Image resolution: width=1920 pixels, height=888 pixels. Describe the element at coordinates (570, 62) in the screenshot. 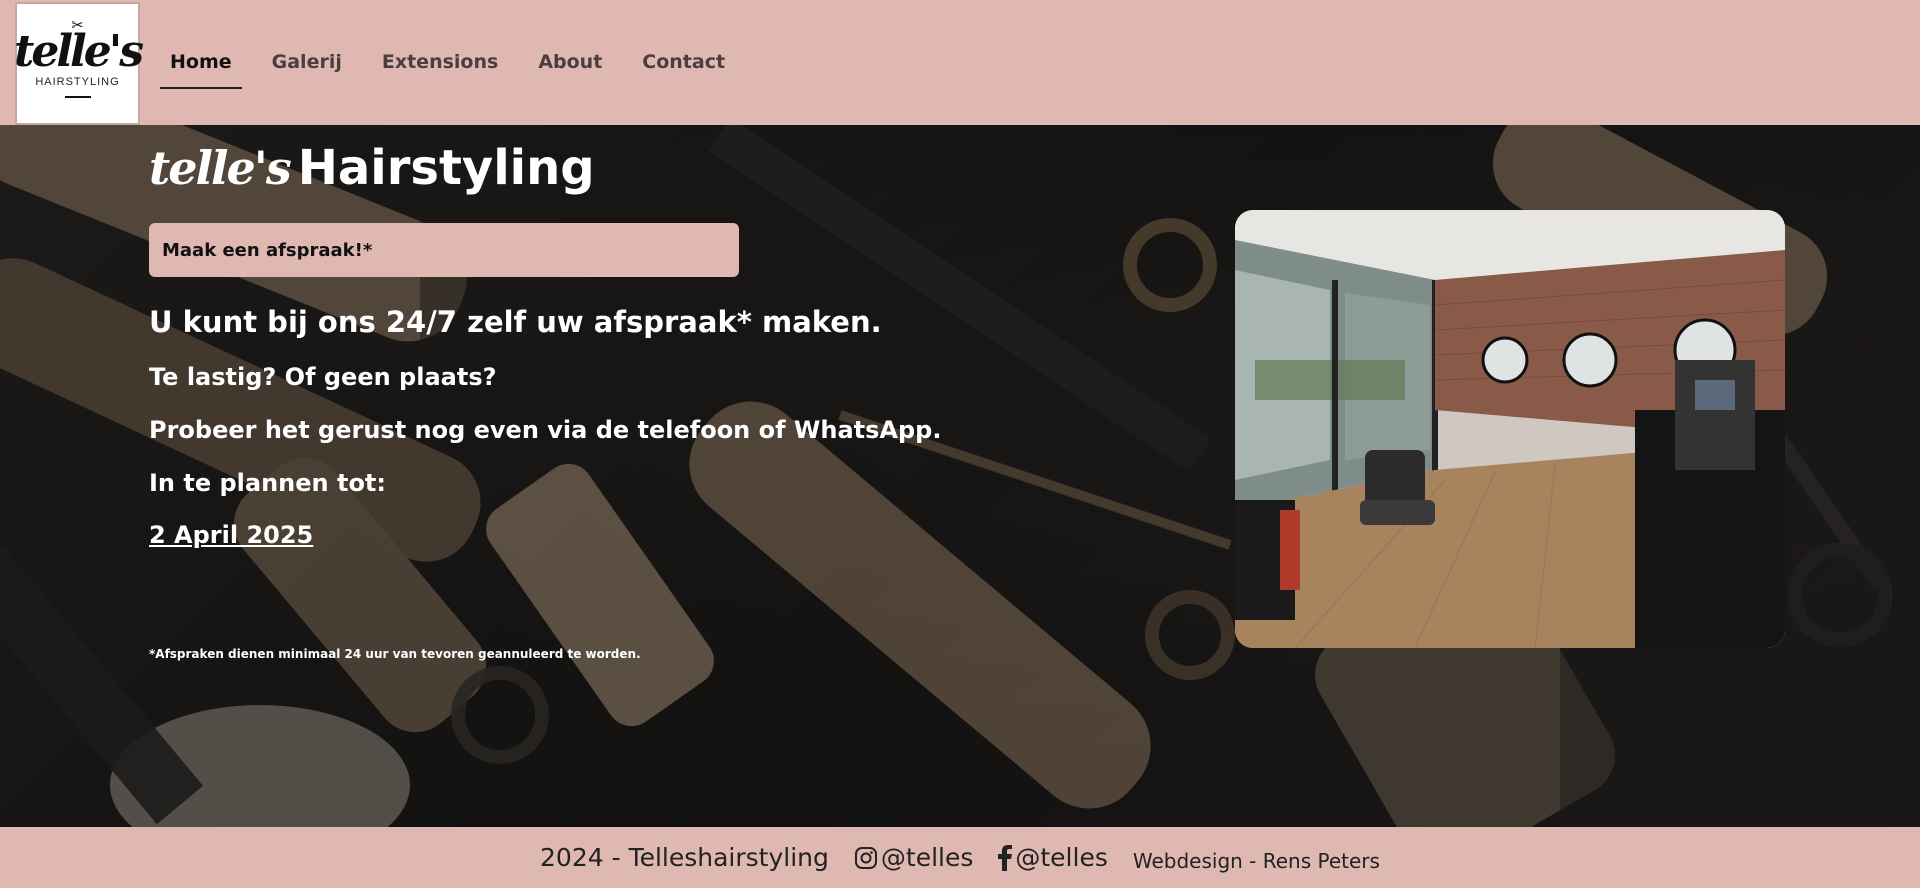

I see `nav-item-about: About` at that location.